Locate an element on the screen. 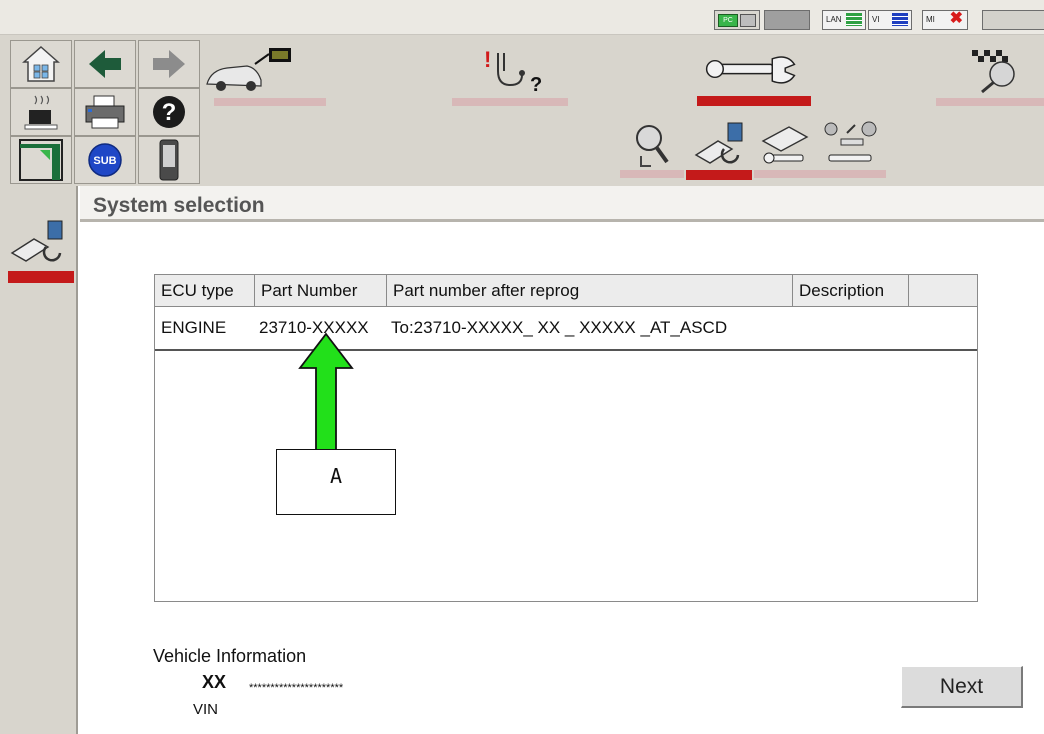  annotation-arrow is located at coordinates (326, 391).